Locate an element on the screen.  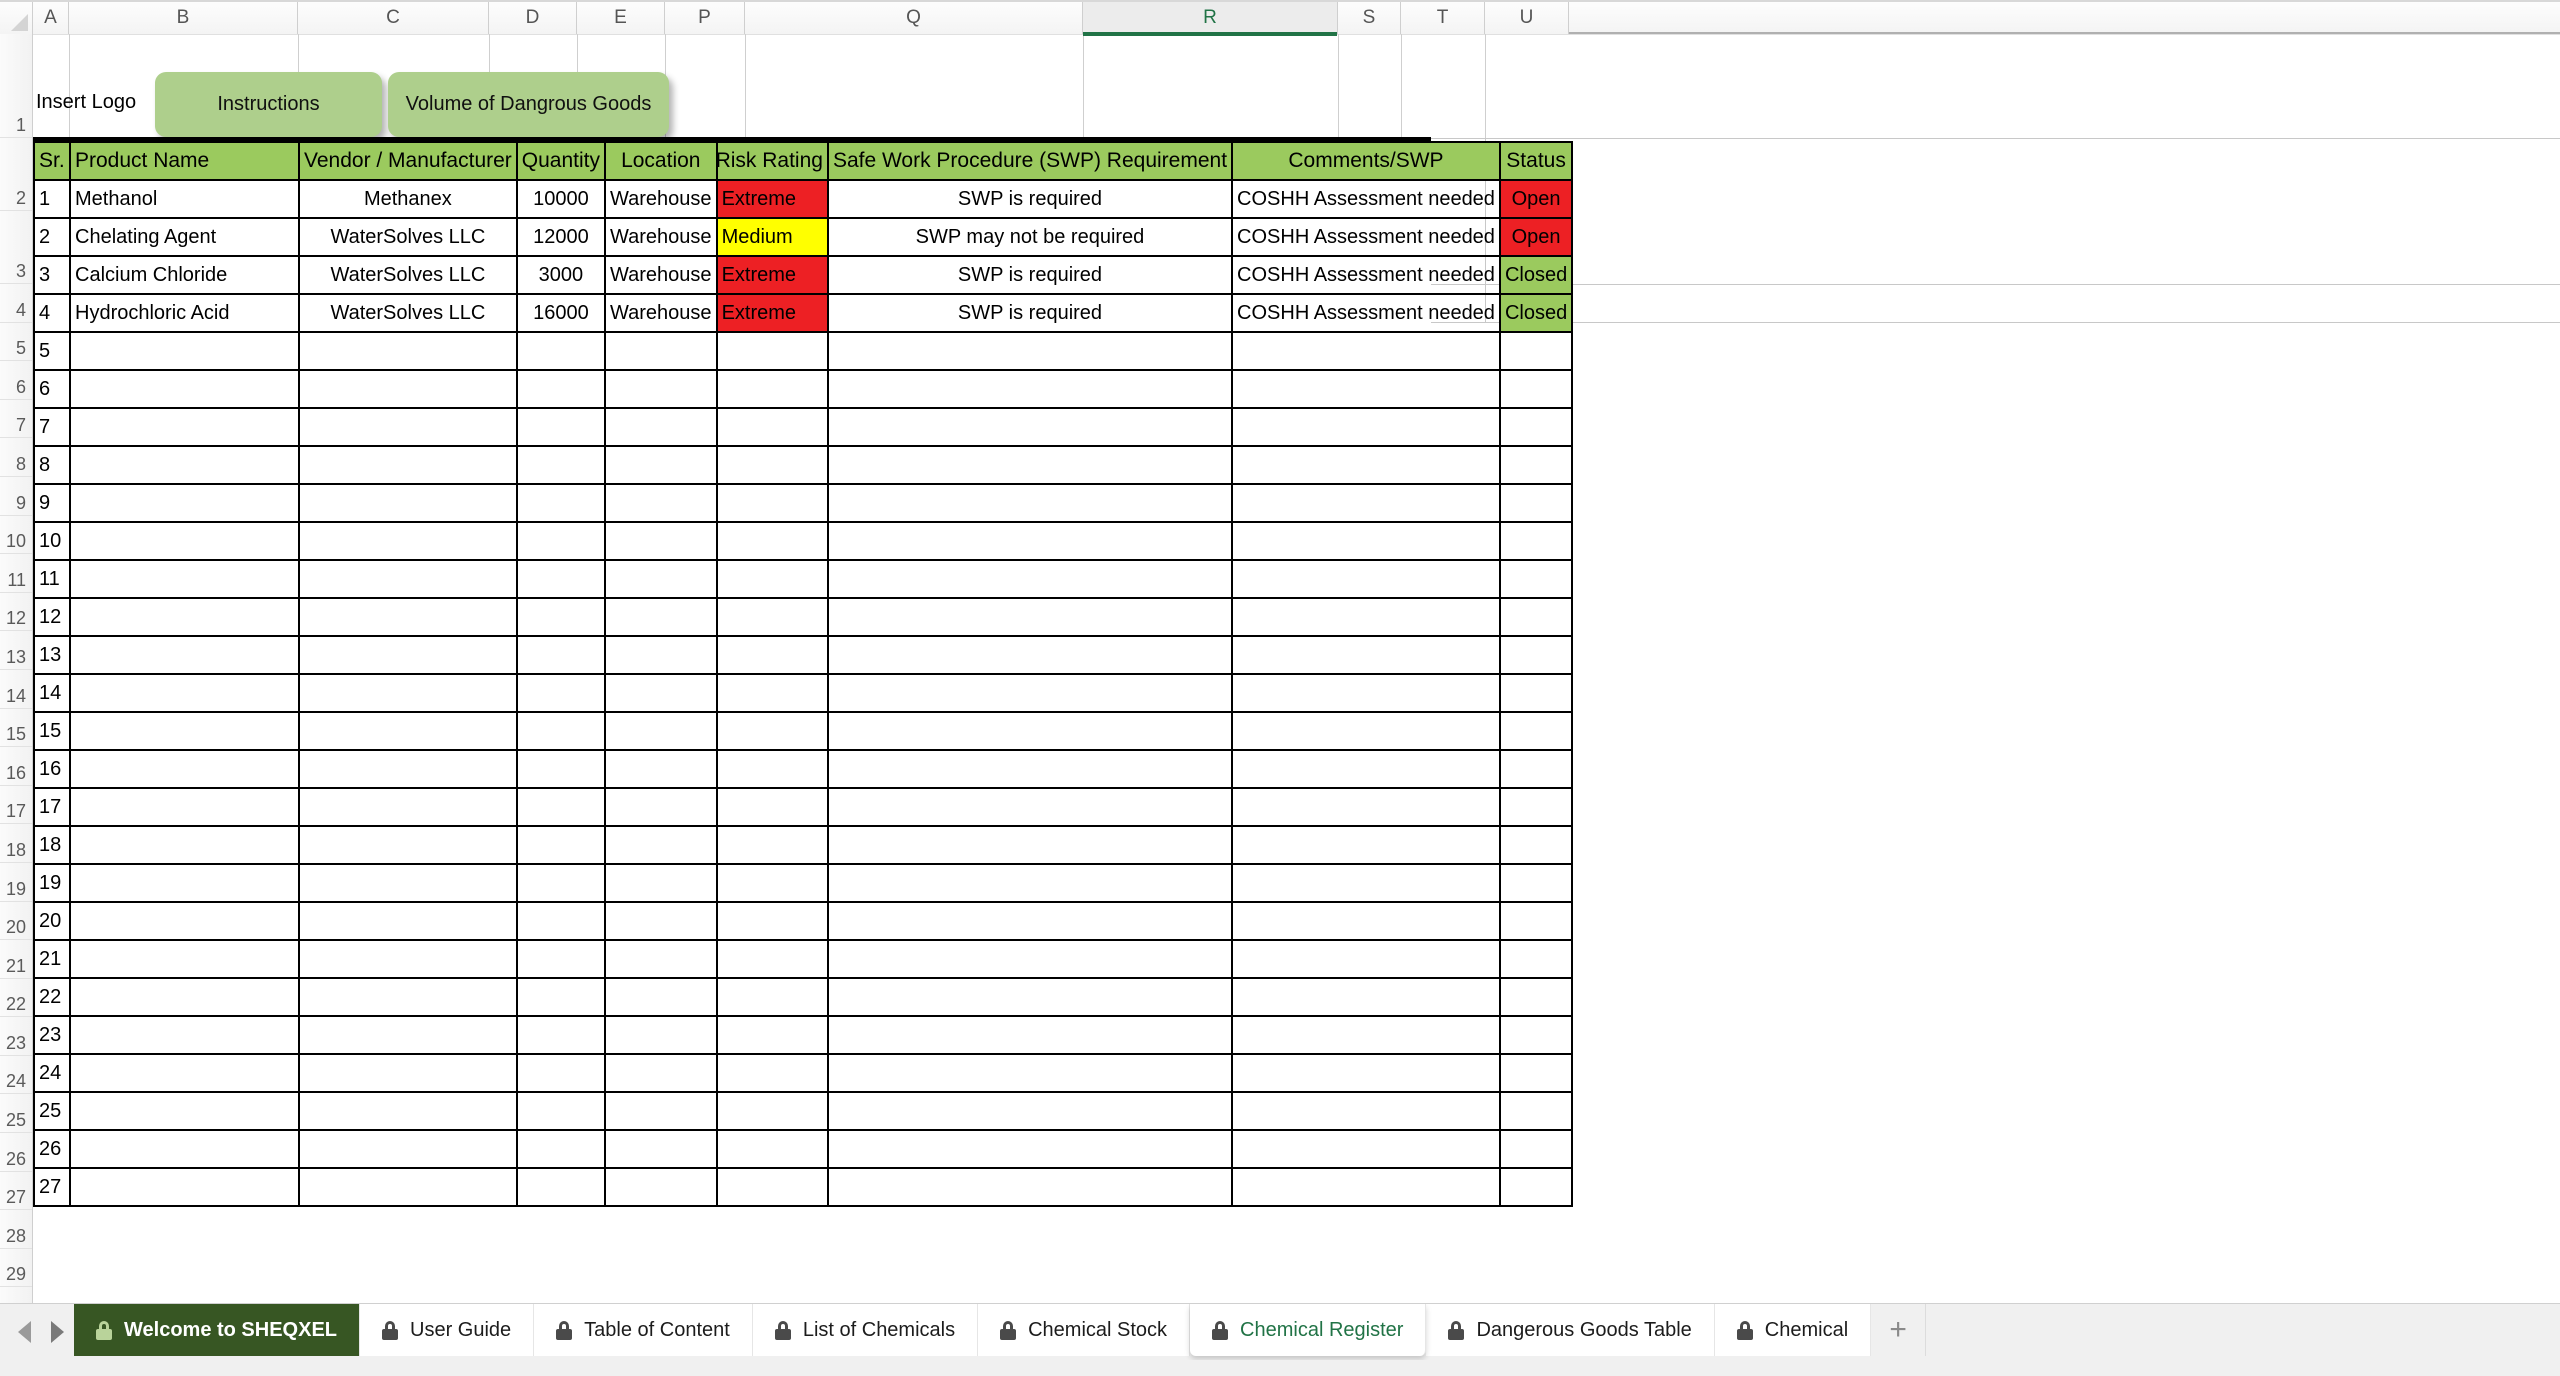
row-header-3: 3 is located at coordinates (16, 247).